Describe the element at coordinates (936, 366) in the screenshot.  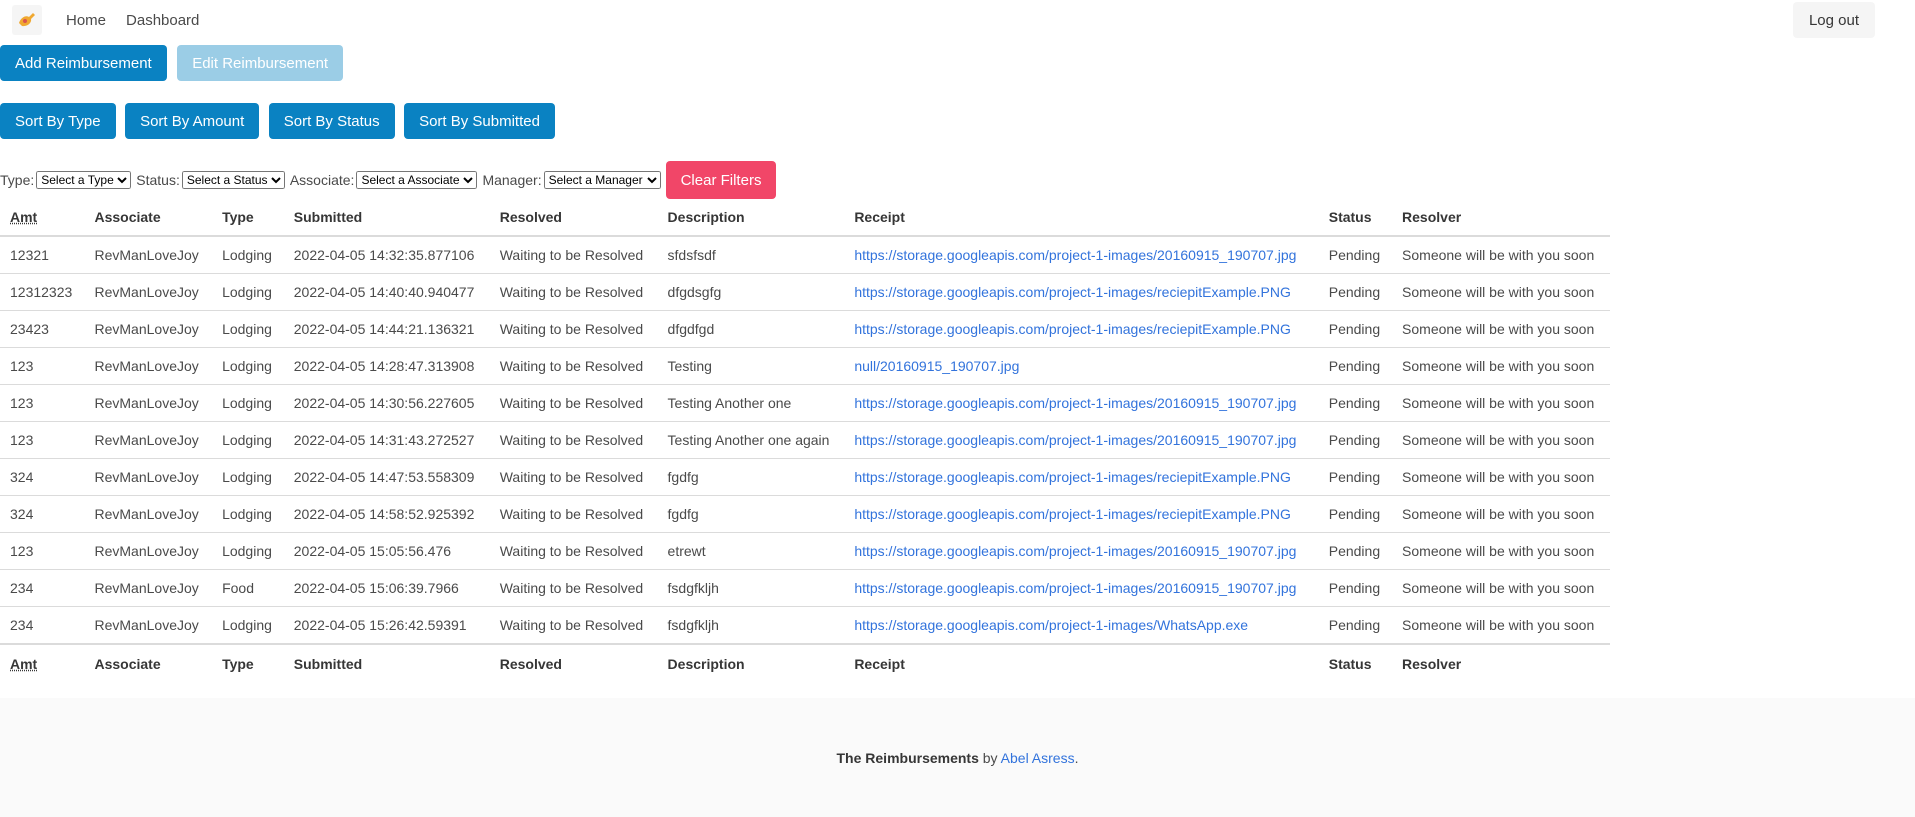
I see `receipt-link: null/20160915_190707.jpg` at that location.